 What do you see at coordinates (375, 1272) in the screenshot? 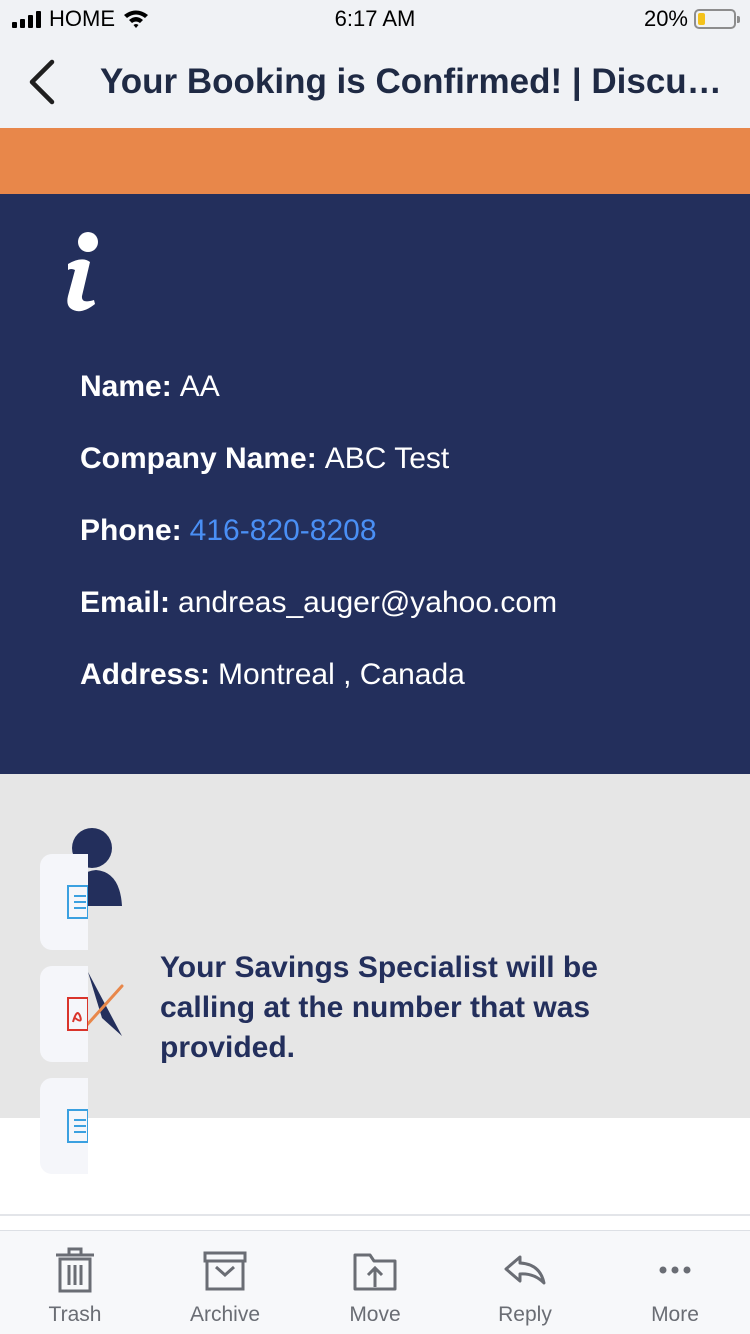
I see `move-icon` at bounding box center [375, 1272].